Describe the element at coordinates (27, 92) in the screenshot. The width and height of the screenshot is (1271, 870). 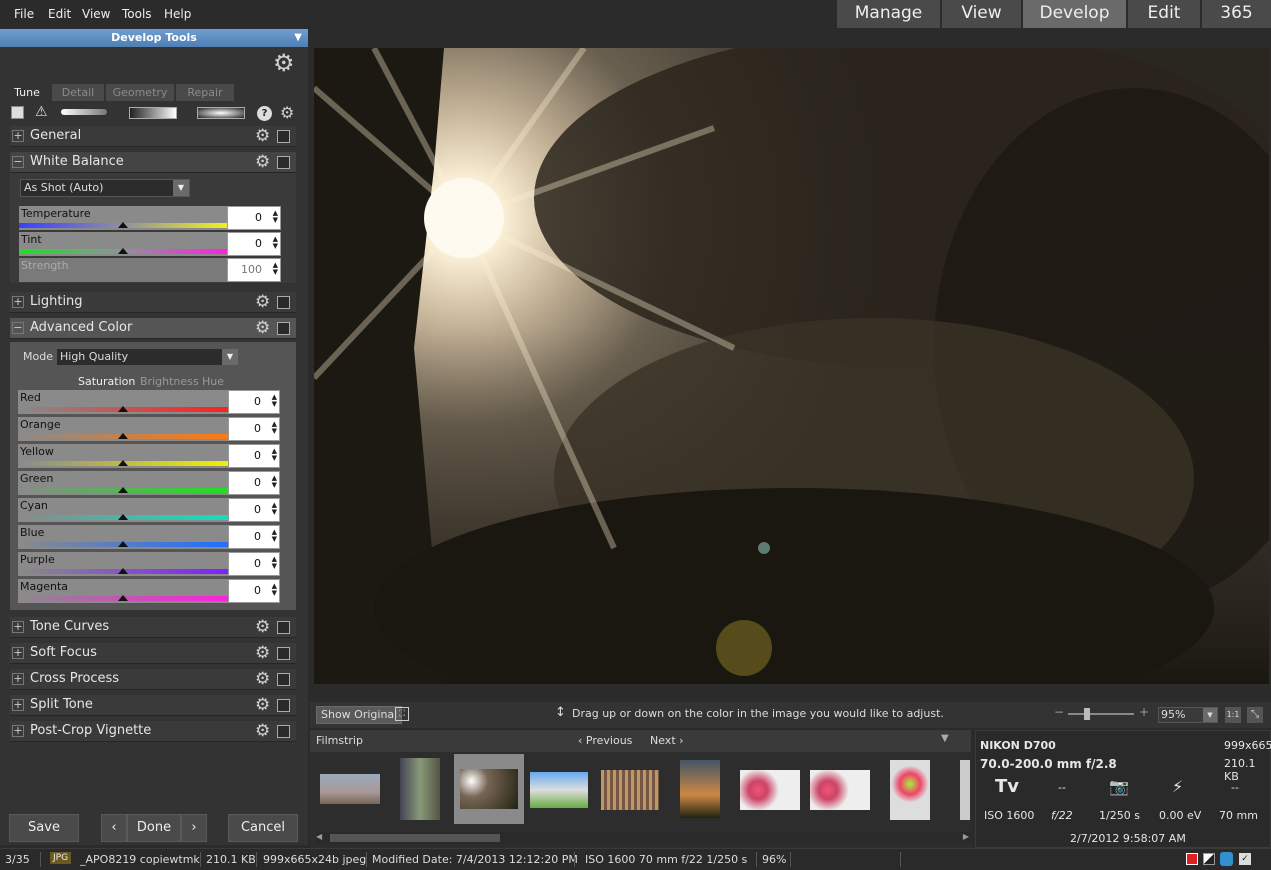
I see `tab-tune: Tune` at that location.